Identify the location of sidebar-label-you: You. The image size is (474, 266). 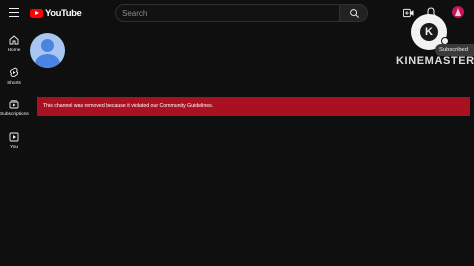
(14, 147).